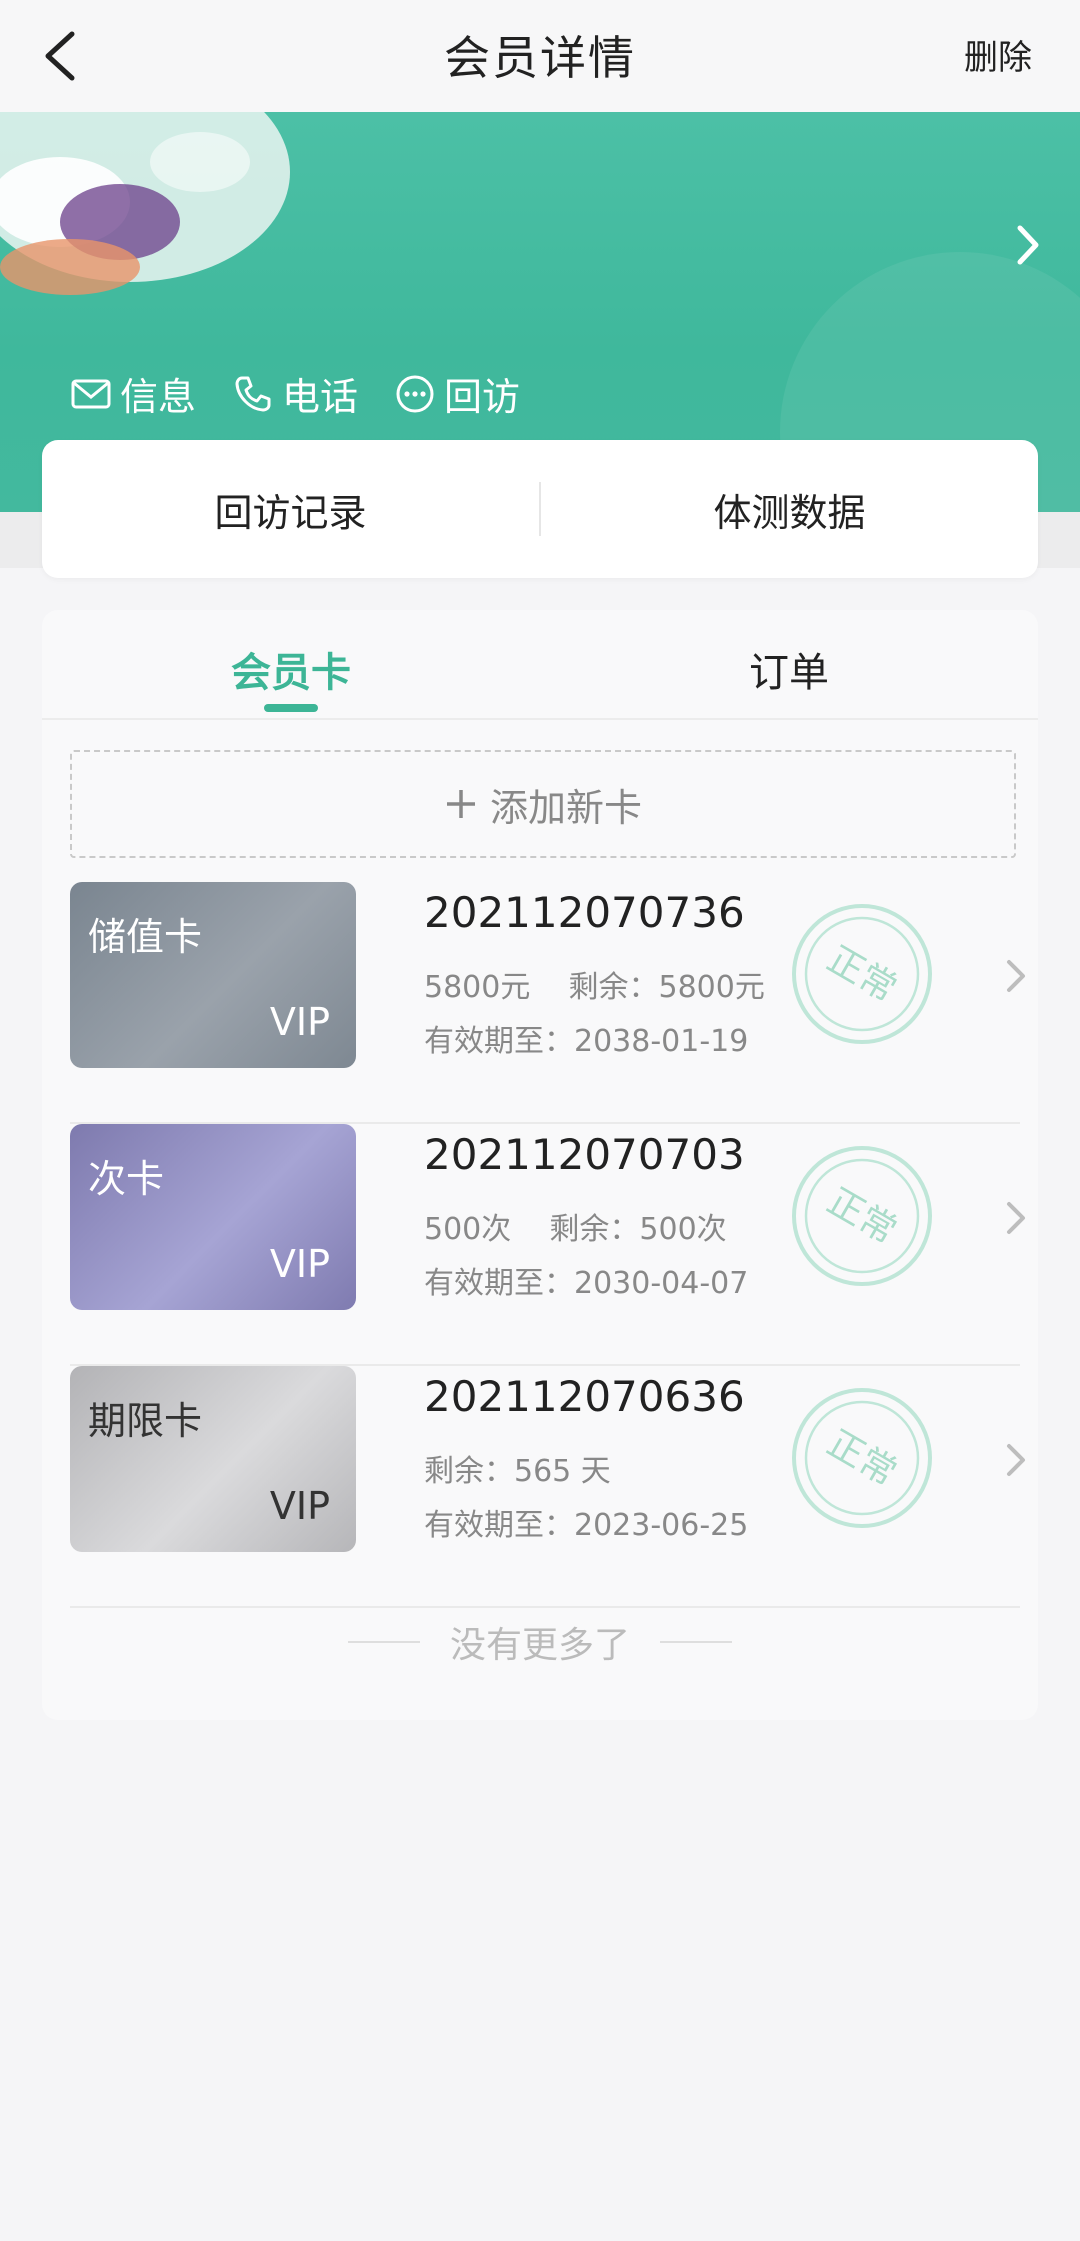 This screenshot has height=2241, width=1080. What do you see at coordinates (253, 393) in the screenshot?
I see `phone-icon` at bounding box center [253, 393].